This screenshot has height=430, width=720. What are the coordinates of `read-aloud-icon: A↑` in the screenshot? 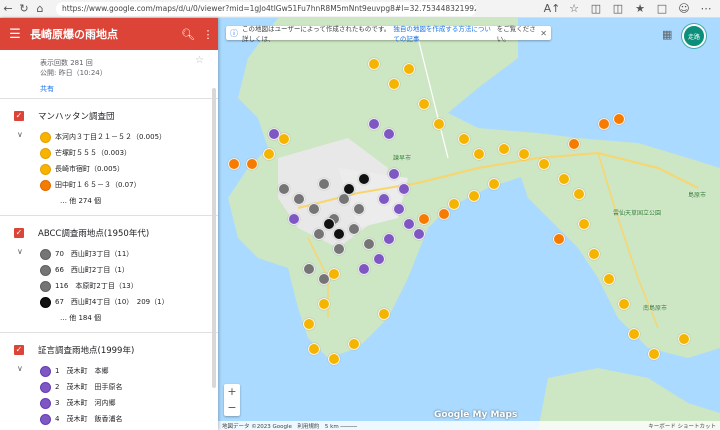 It's located at (552, 9).